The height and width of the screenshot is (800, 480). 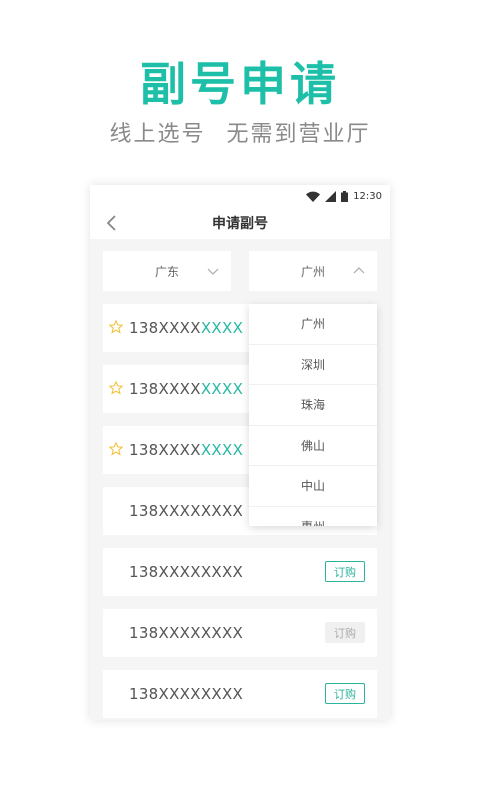 What do you see at coordinates (240, 271) in the screenshot?
I see `filter-bar: 广东 广州` at bounding box center [240, 271].